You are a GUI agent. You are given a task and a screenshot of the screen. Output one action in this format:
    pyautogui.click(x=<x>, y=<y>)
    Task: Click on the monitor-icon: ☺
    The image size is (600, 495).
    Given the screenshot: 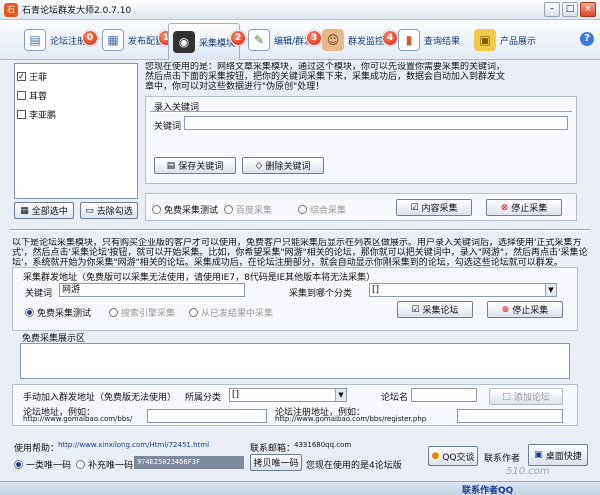 What is the action you would take?
    pyautogui.click(x=333, y=40)
    